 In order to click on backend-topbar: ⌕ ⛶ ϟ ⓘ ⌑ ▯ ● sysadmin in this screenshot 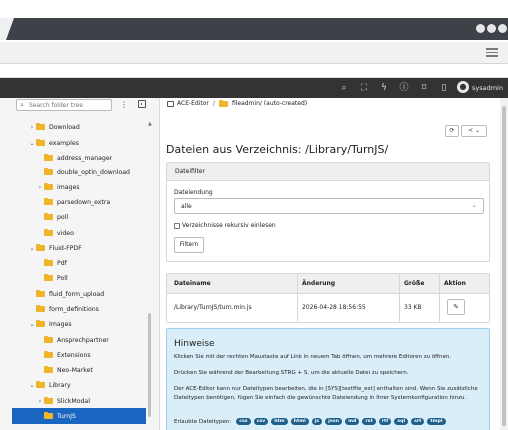, I will do `click(254, 88)`.